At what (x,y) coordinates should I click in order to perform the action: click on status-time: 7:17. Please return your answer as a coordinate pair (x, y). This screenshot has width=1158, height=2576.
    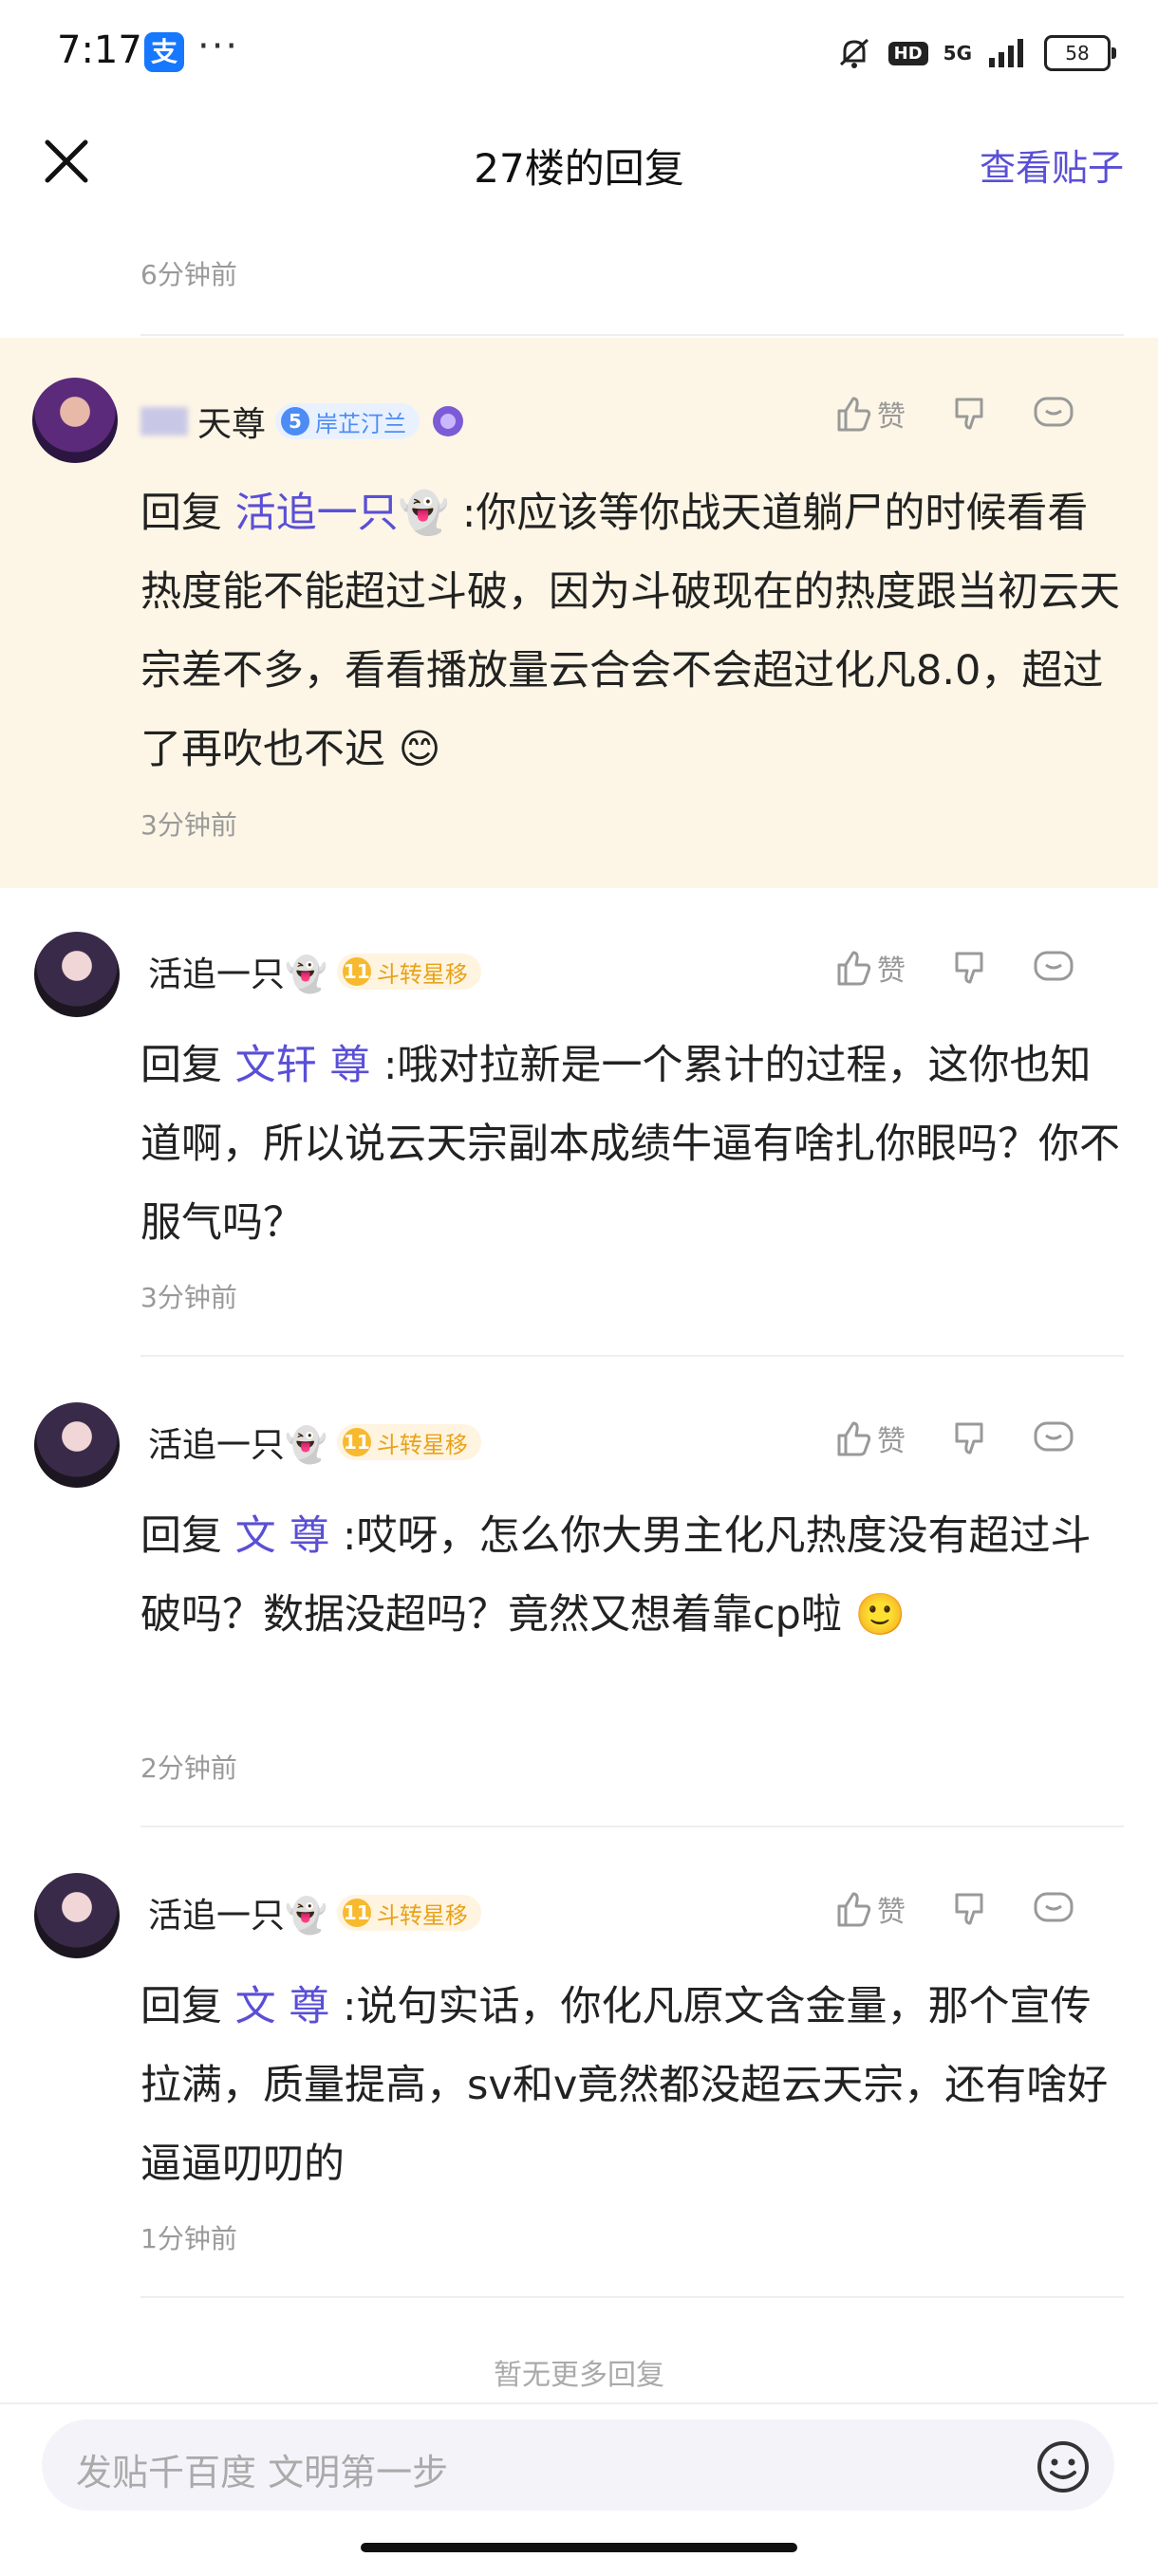
    Looking at the image, I should click on (99, 50).